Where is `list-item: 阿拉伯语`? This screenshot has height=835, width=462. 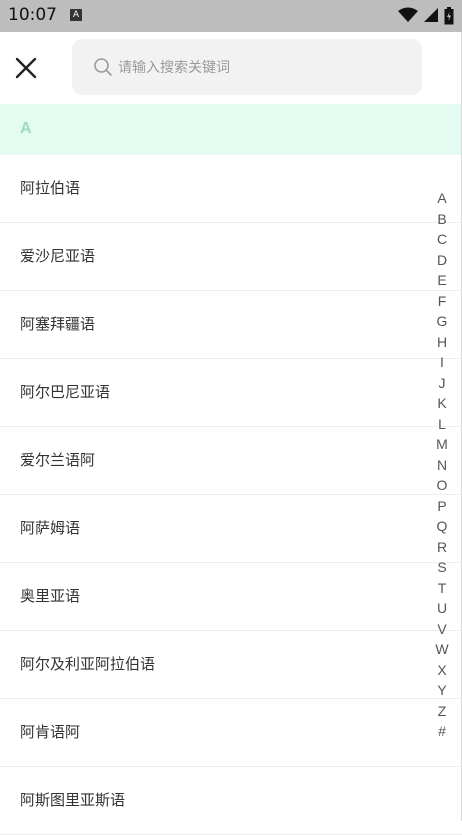 list-item: 阿拉伯语 is located at coordinates (231, 189).